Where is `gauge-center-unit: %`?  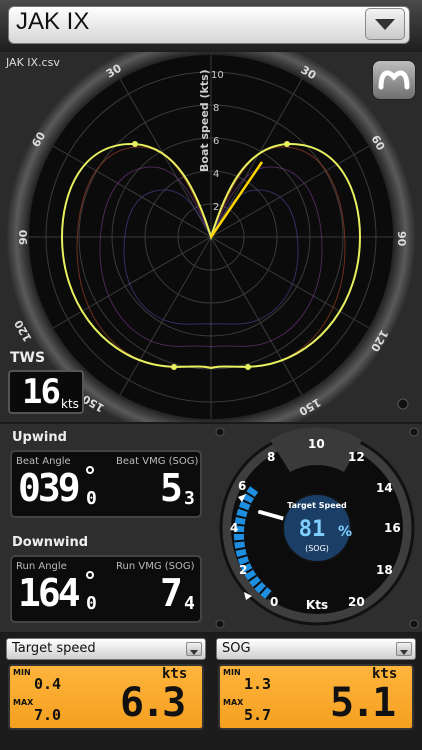
gauge-center-unit: % is located at coordinates (345, 532).